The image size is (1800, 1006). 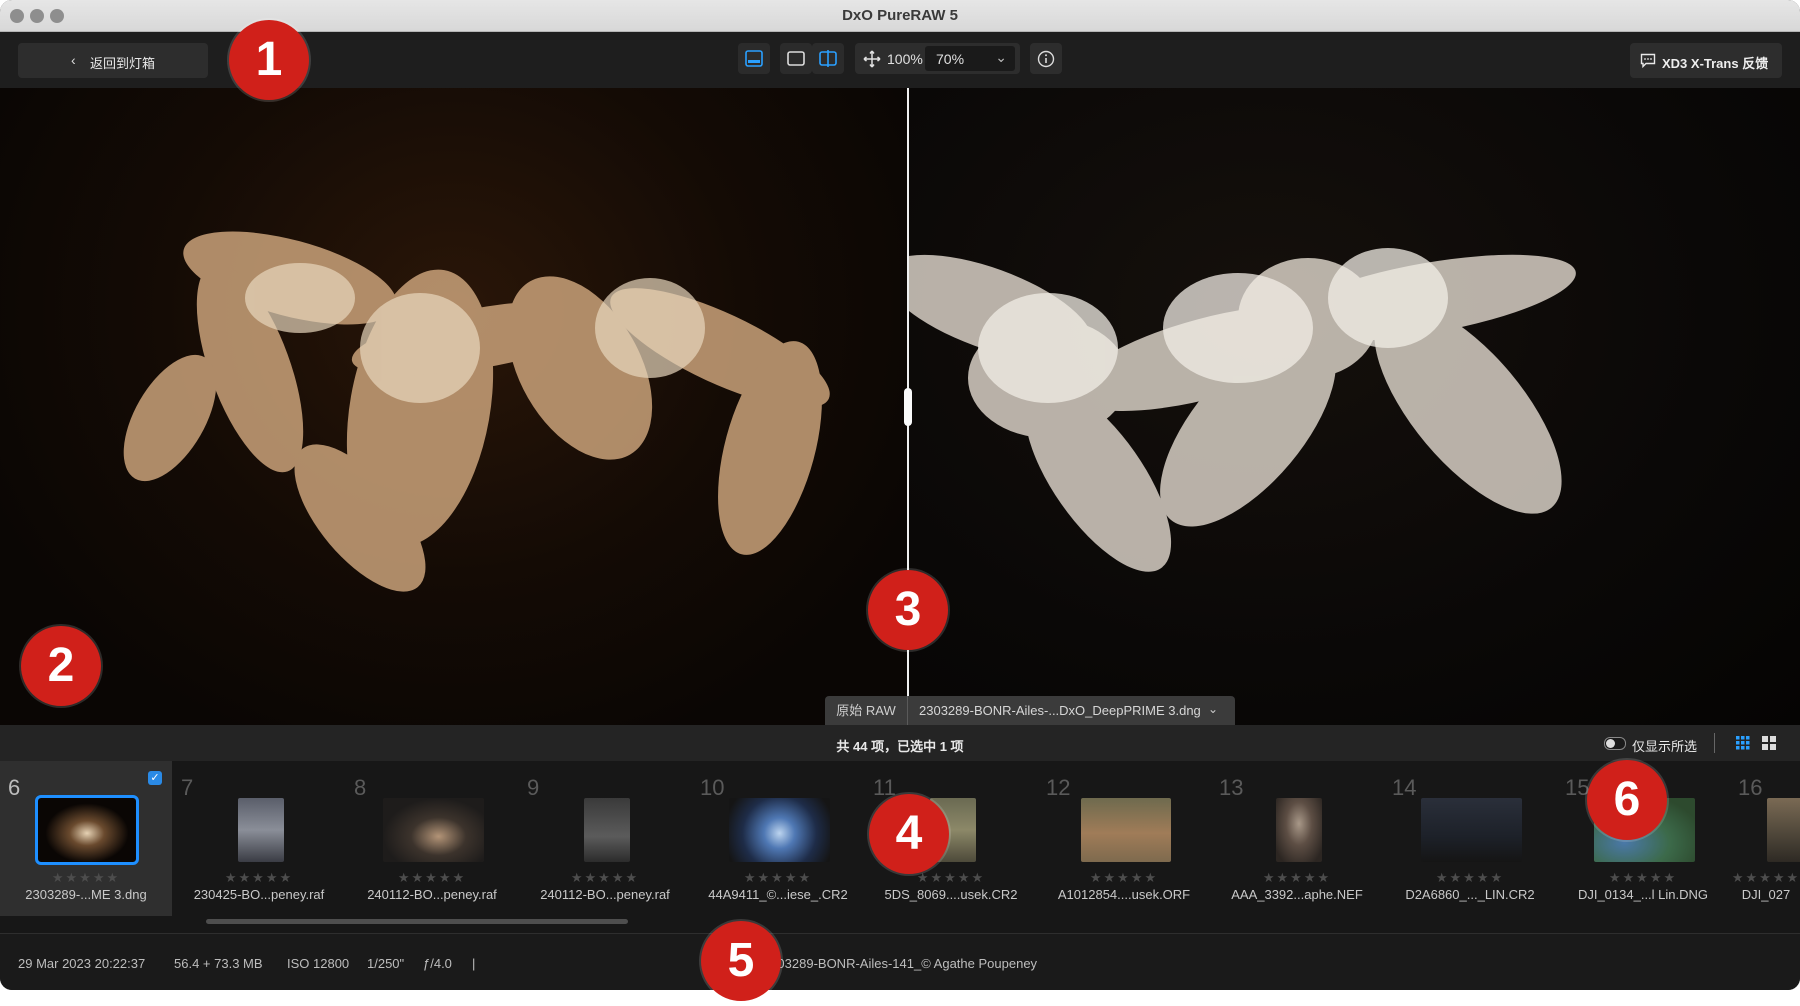 I want to click on original-raw-label: 原始 RAW, so click(x=866, y=710).